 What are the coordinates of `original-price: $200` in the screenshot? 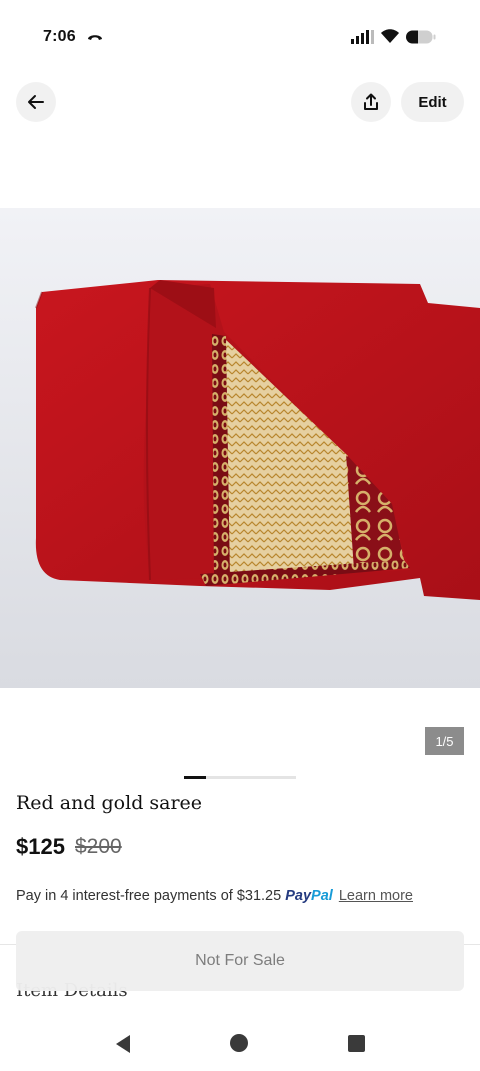 It's located at (98, 846).